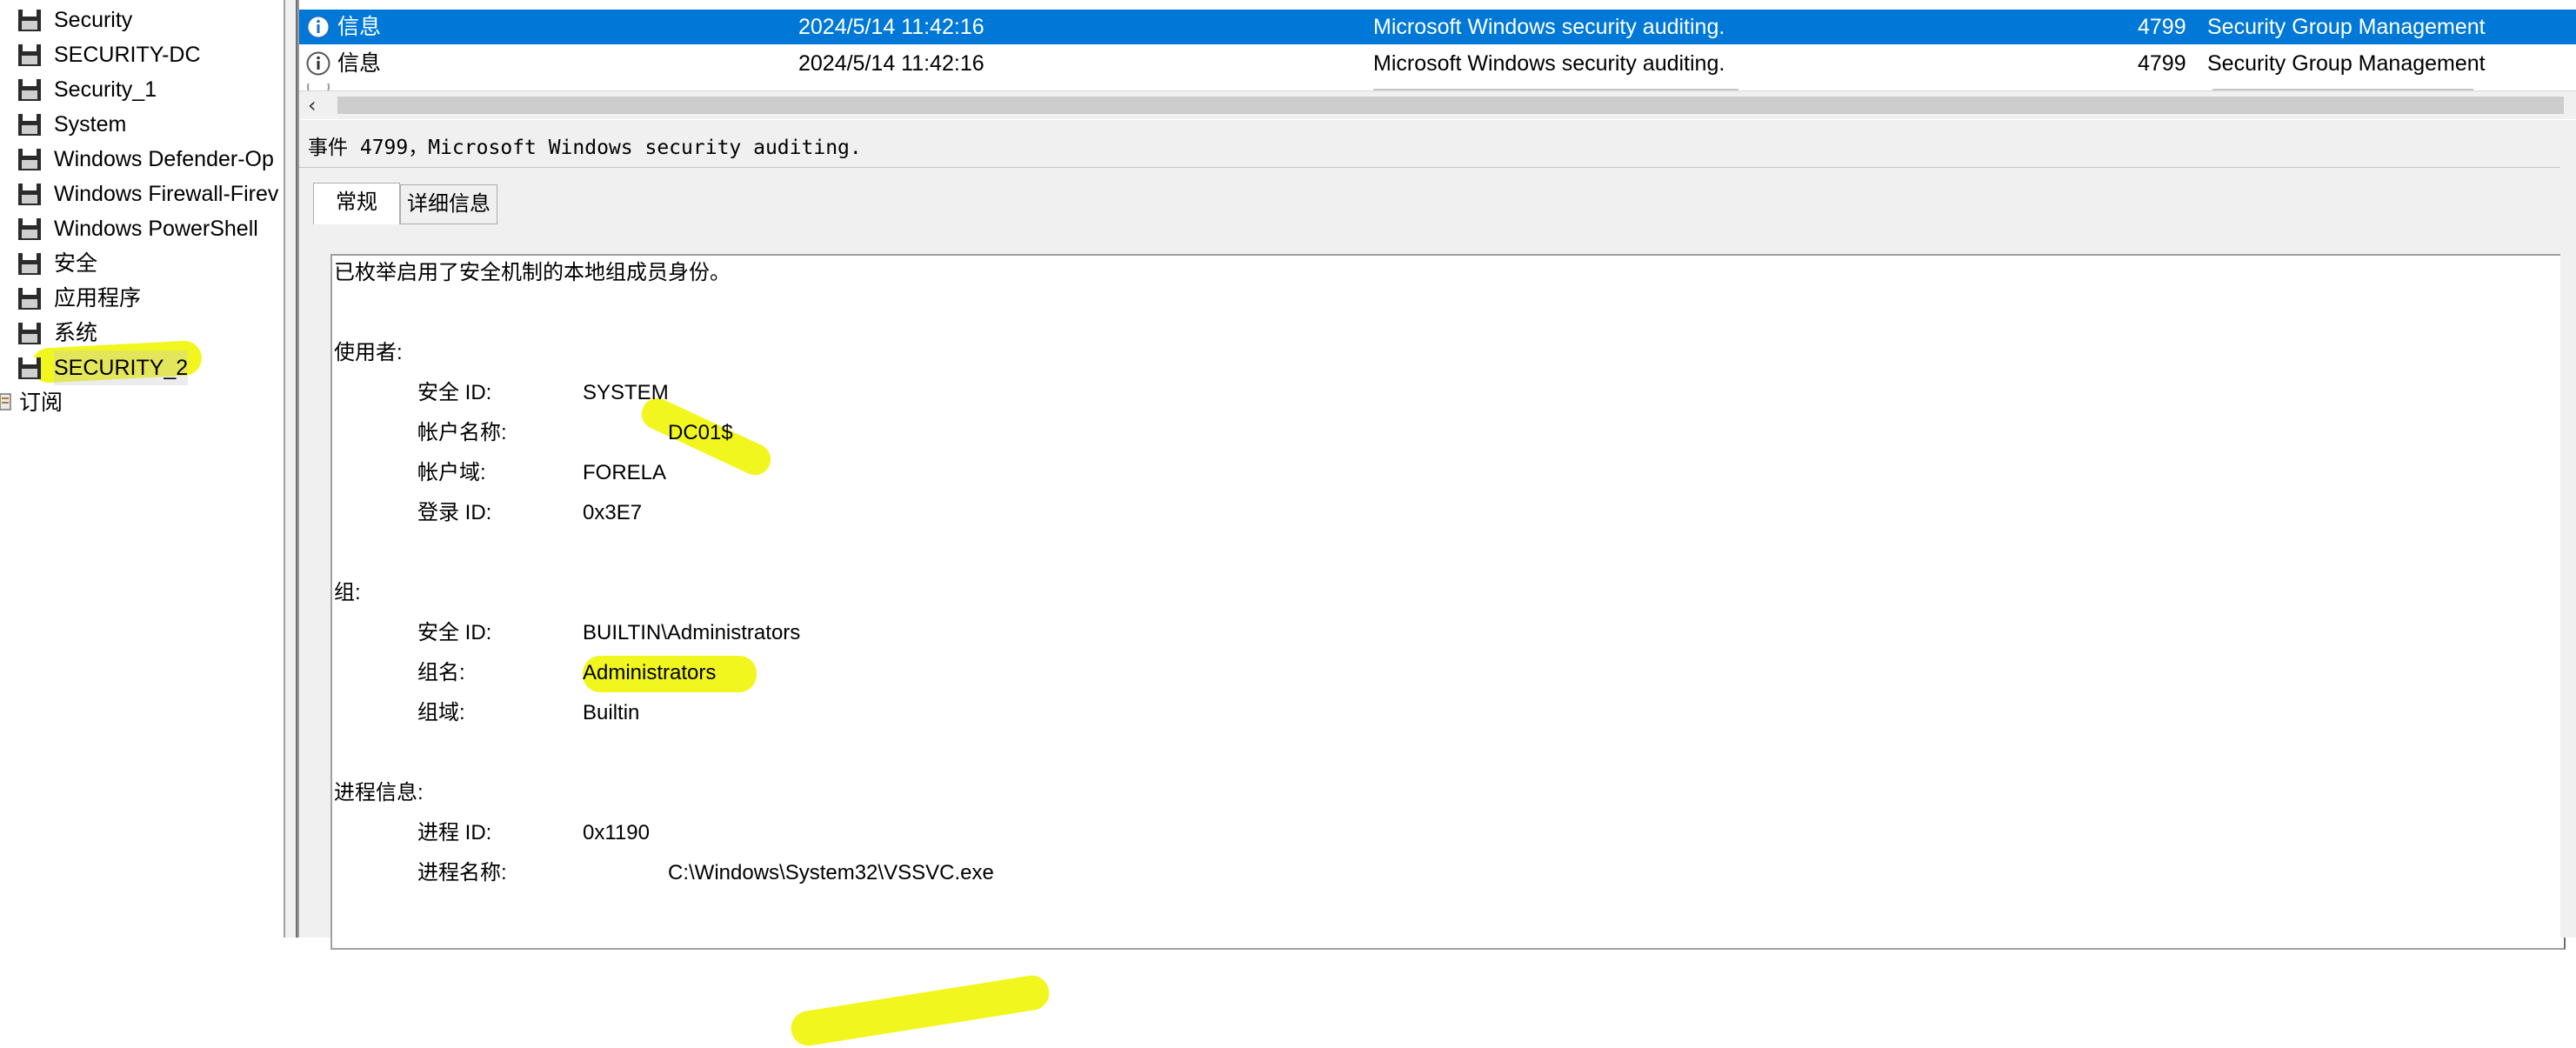 The image size is (2576, 1048). Describe the element at coordinates (41, 402) in the screenshot. I see `tree-item-label: 订阅` at that location.